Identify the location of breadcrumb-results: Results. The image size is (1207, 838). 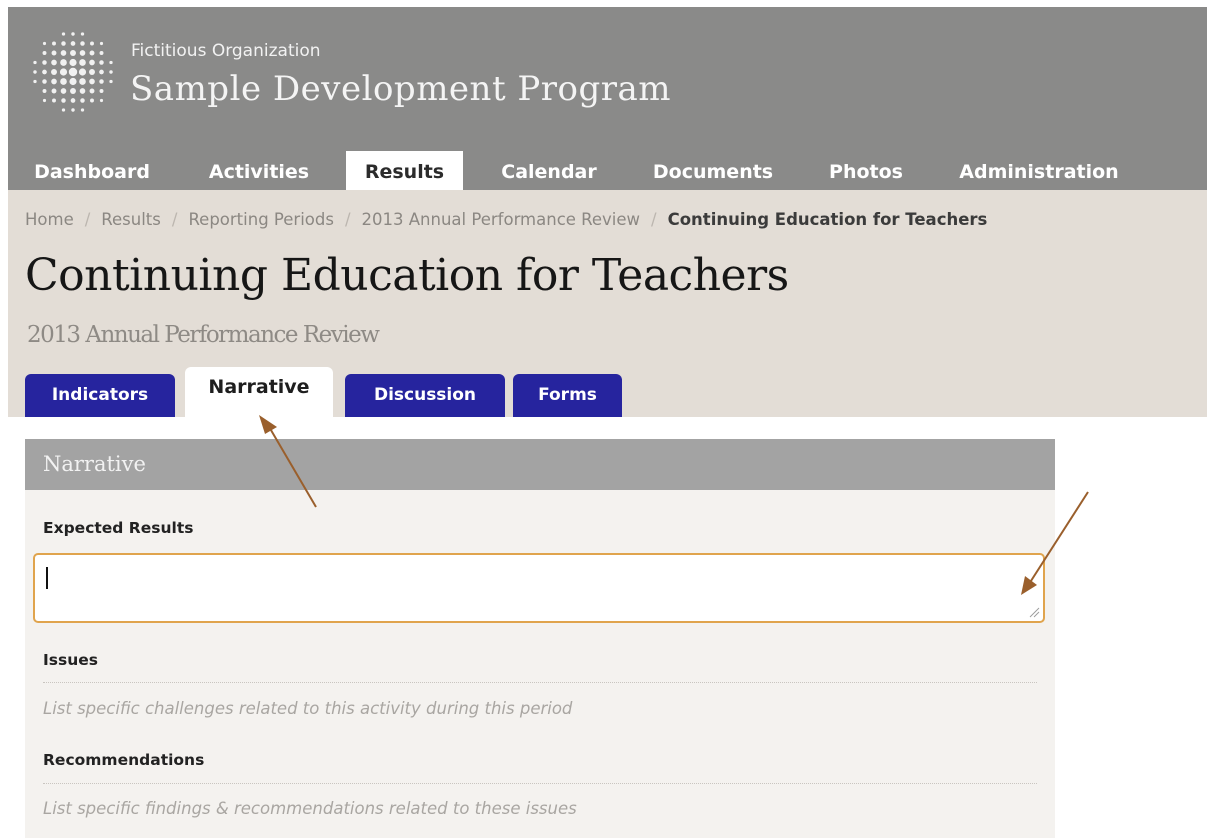
(131, 219).